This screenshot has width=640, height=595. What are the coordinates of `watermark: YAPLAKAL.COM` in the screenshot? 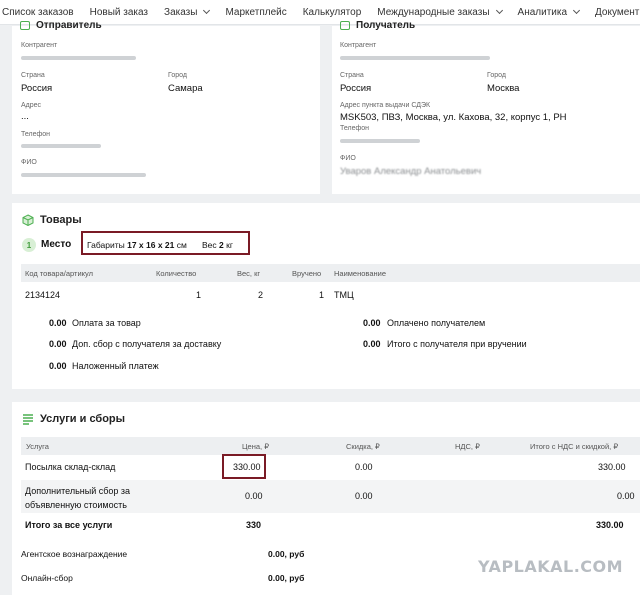 It's located at (551, 566).